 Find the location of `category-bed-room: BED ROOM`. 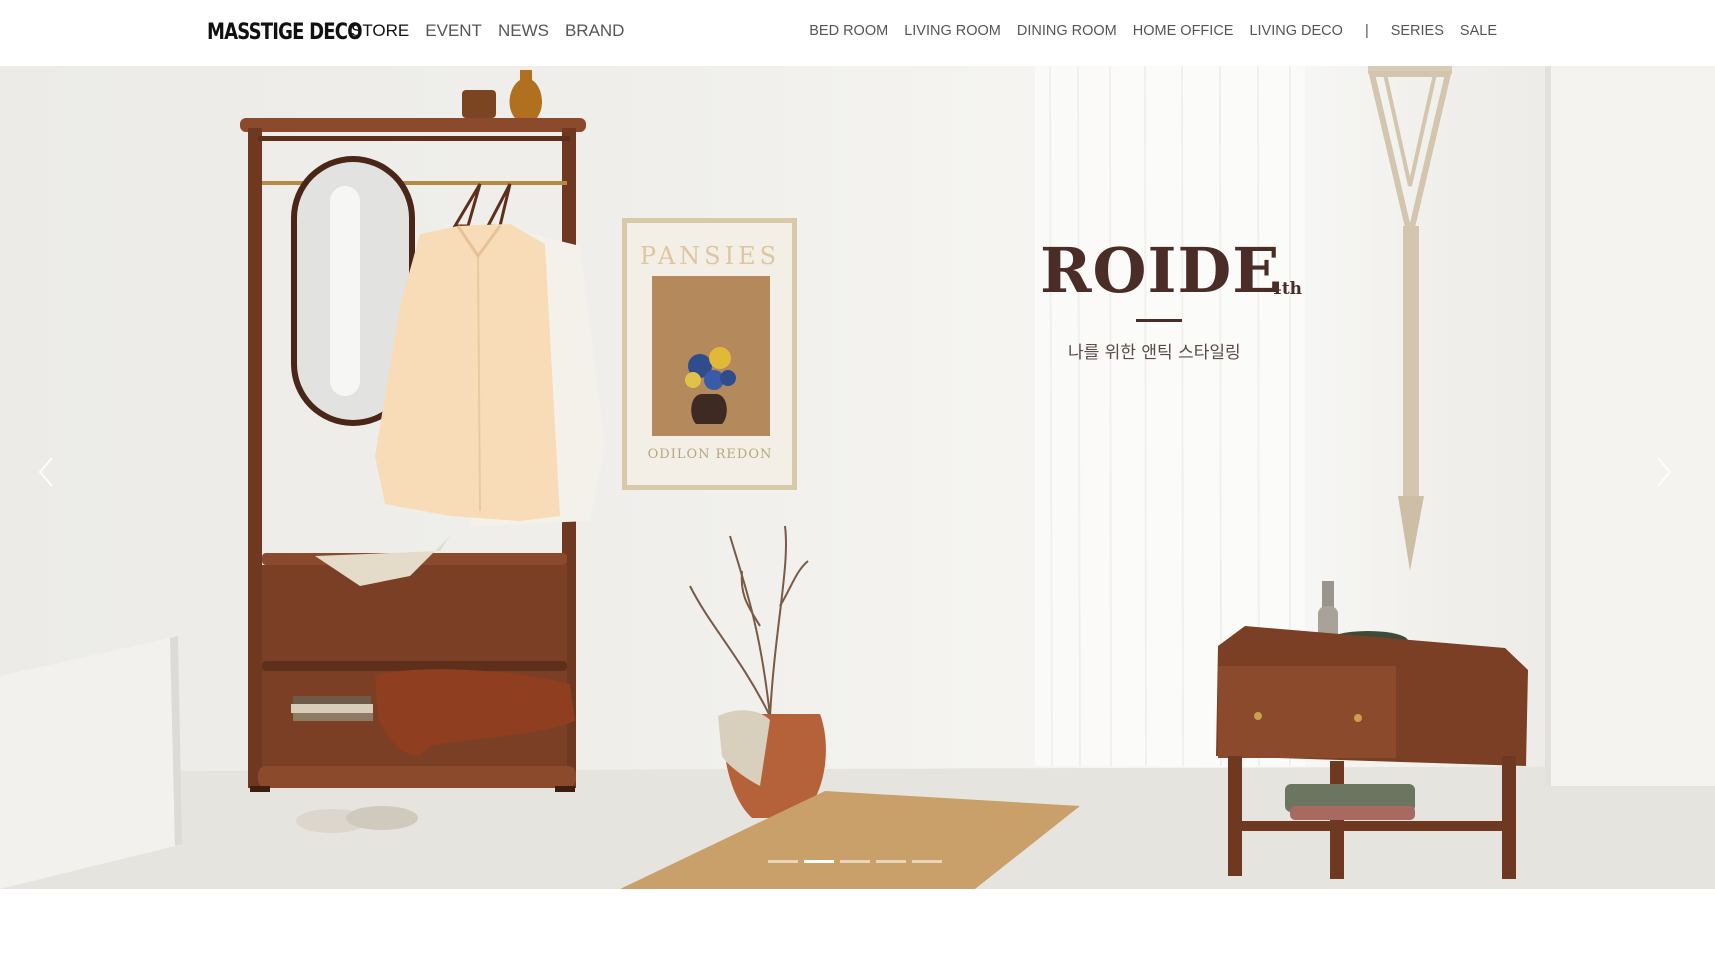

category-bed-room: BED ROOM is located at coordinates (848, 31).